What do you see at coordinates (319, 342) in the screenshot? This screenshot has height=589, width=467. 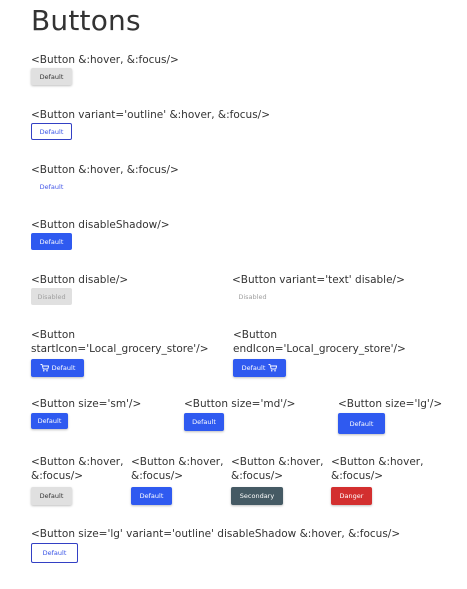 I see `section-label: <Button endIcon='Local_grocery_store'/>` at bounding box center [319, 342].